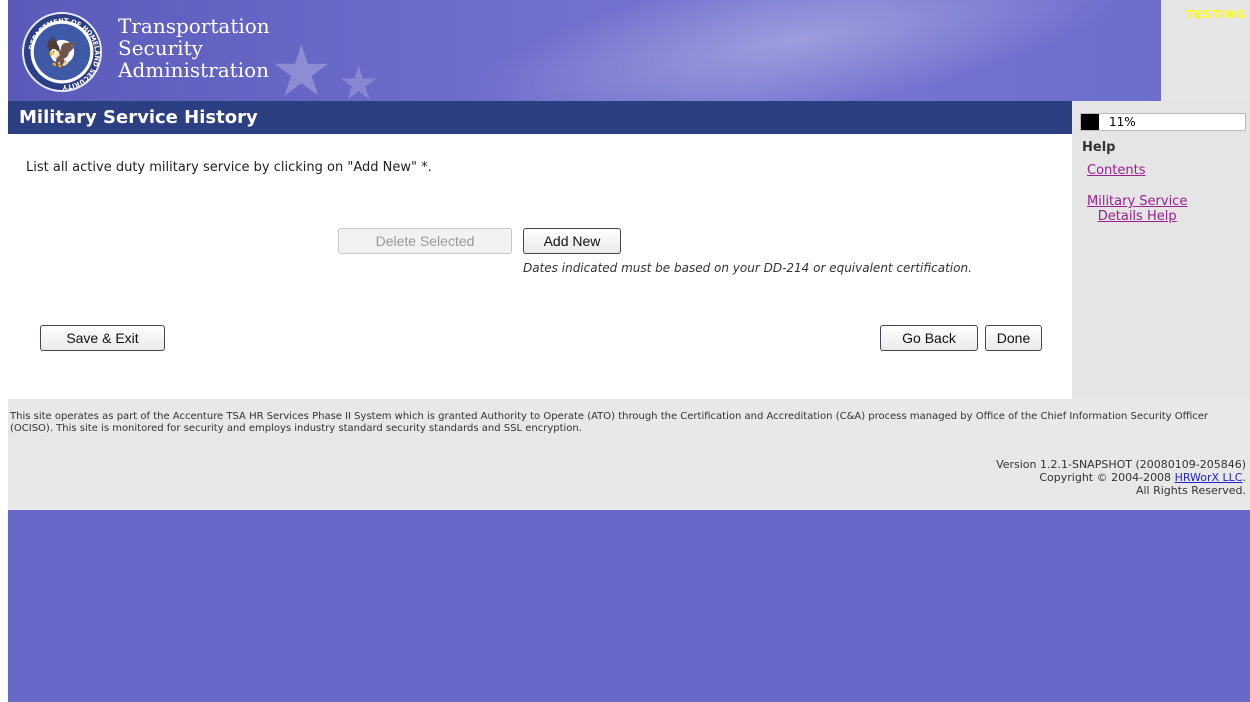 Image resolution: width=1250 pixels, height=702 pixels. Describe the element at coordinates (1013, 338) in the screenshot. I see `done-button: Done` at that location.